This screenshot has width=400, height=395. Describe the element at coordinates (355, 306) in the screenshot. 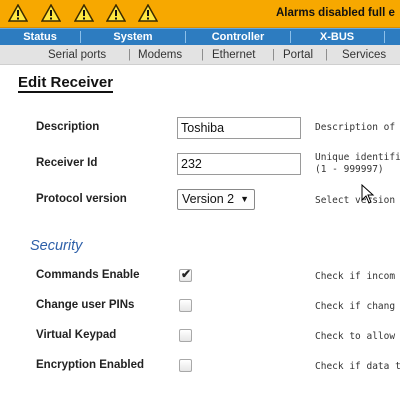

I see `change-user-pins-help: Check if chang` at that location.